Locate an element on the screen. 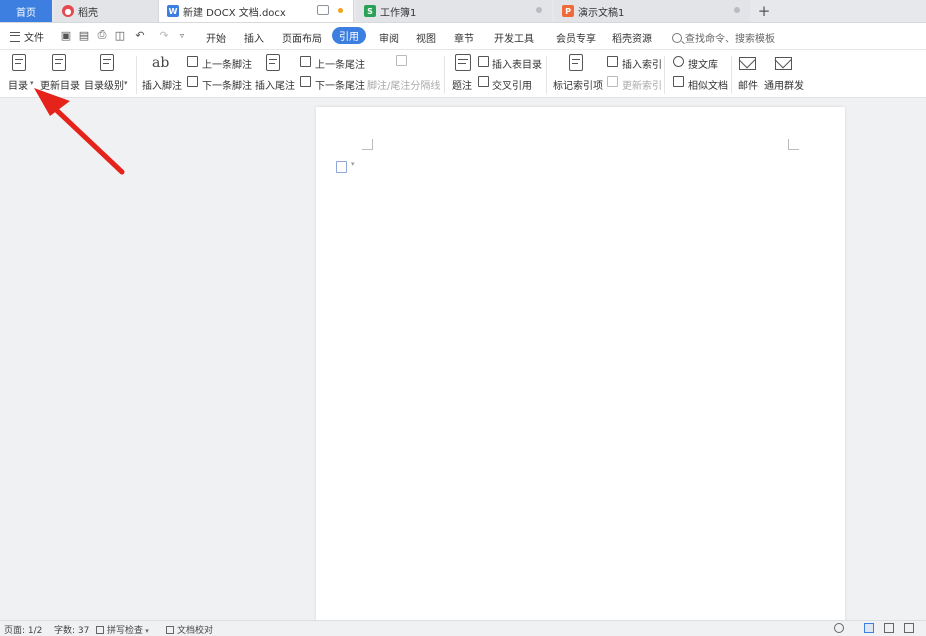 This screenshot has width=926, height=636. mail-icon is located at coordinates (747, 63).